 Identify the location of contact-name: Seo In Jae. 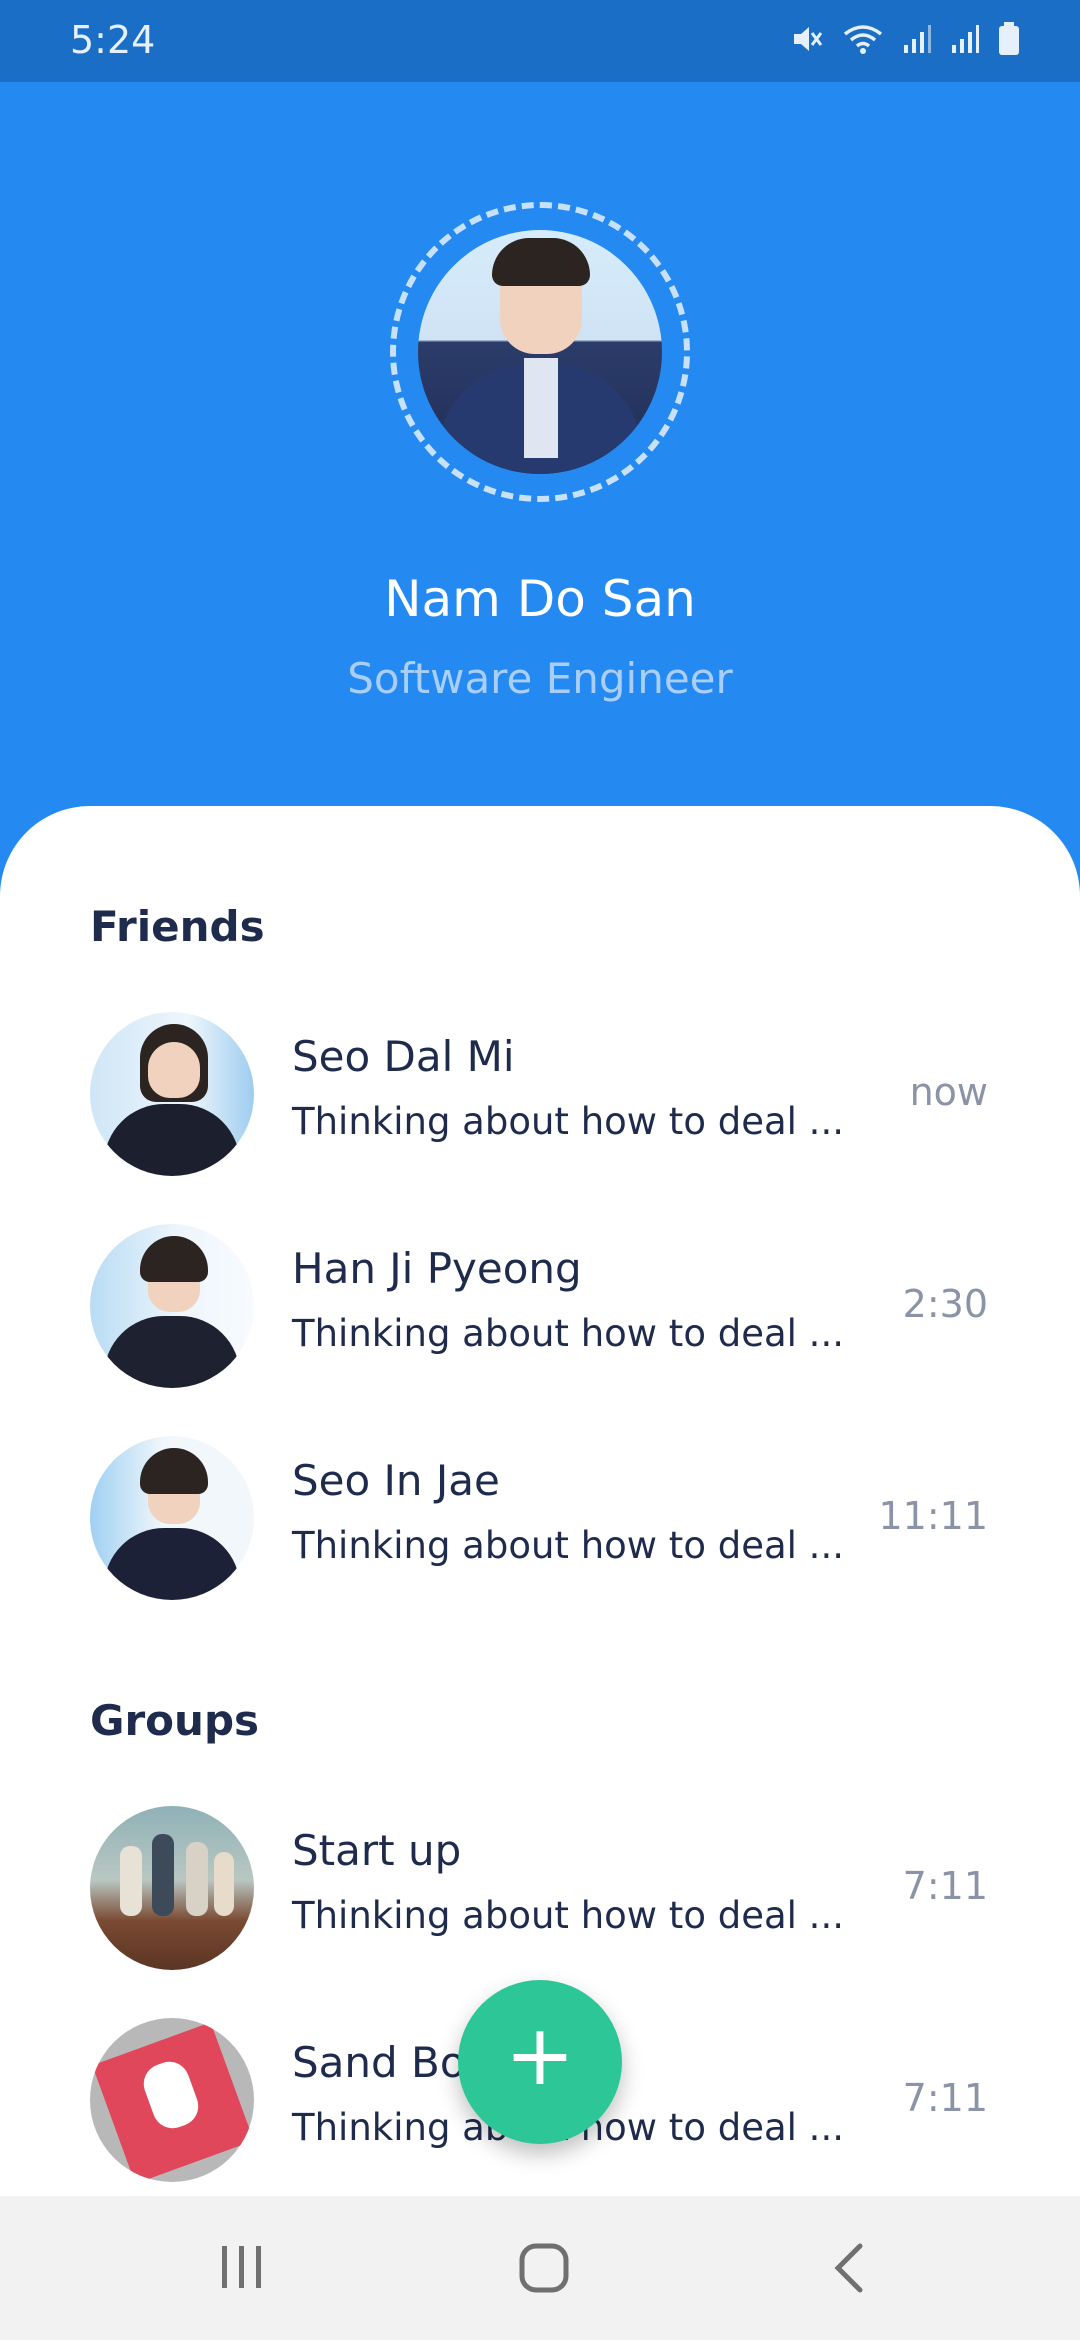
(396, 1480).